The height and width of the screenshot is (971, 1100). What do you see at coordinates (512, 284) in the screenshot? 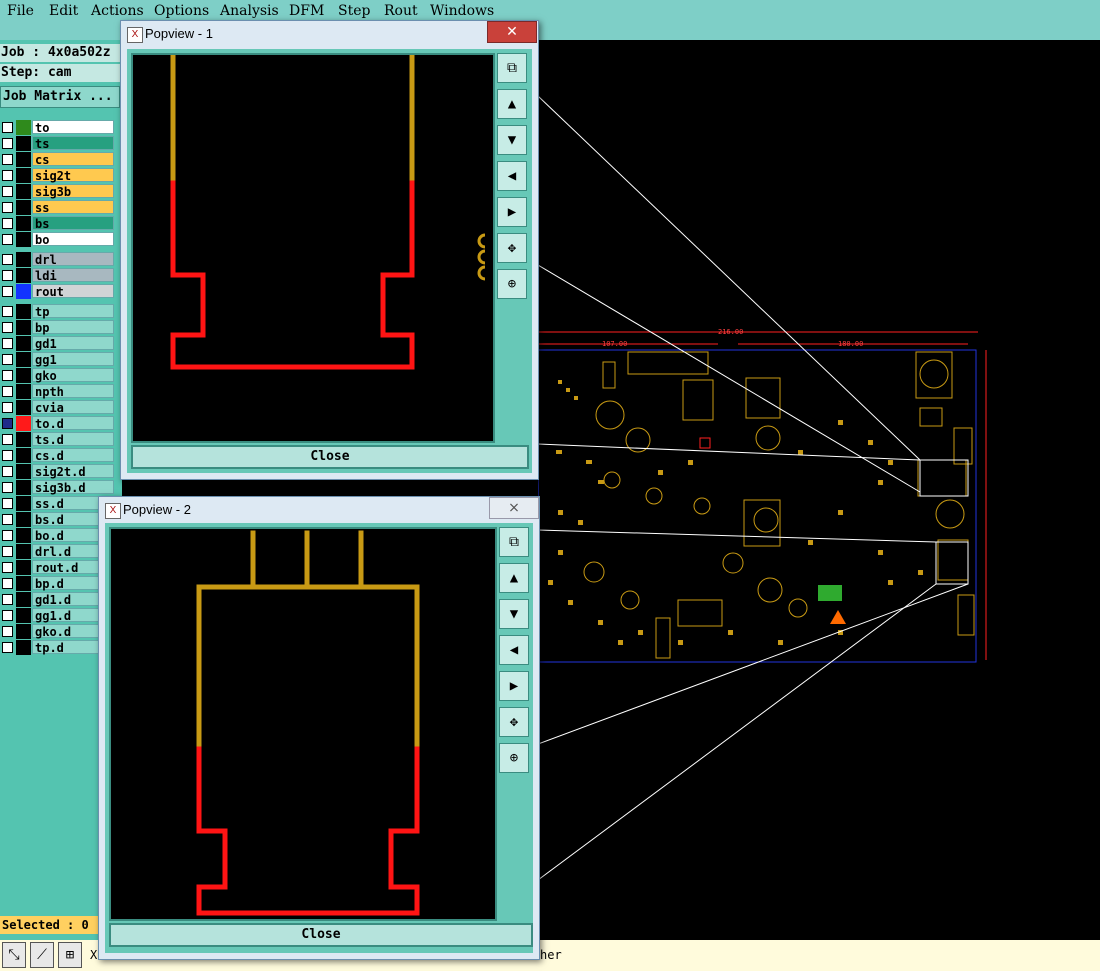
I see `zoom-out-icon: ⊕` at bounding box center [512, 284].